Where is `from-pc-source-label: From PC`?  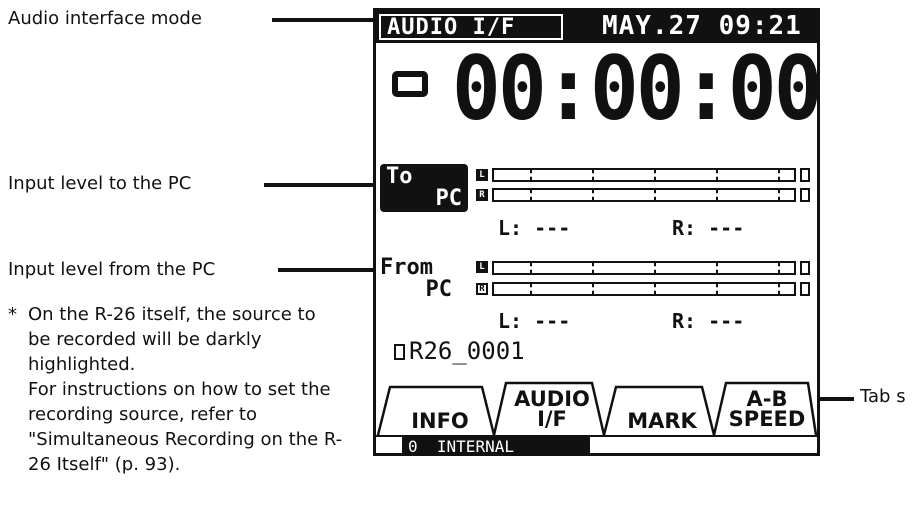
from-pc-source-label: From PC is located at coordinates (425, 279).